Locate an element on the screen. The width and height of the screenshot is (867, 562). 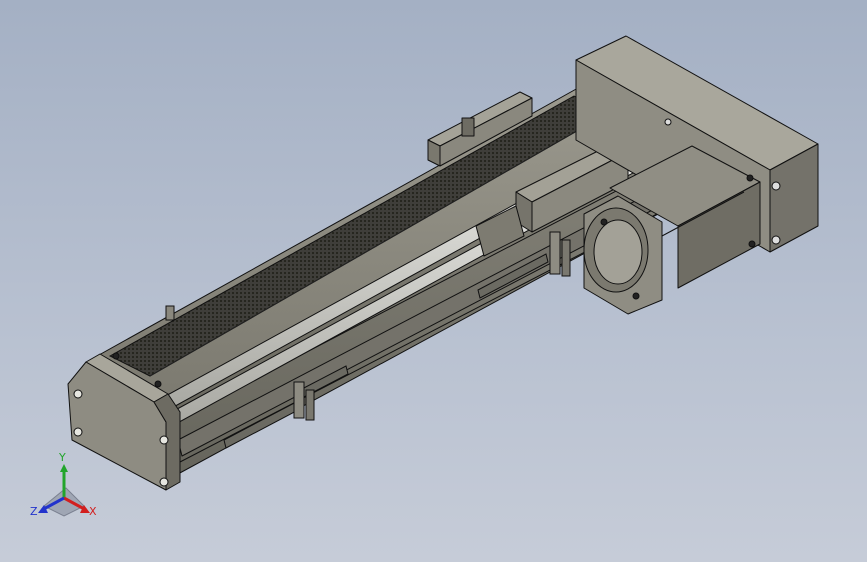
triad-z-label: Z is located at coordinates (34, 511).